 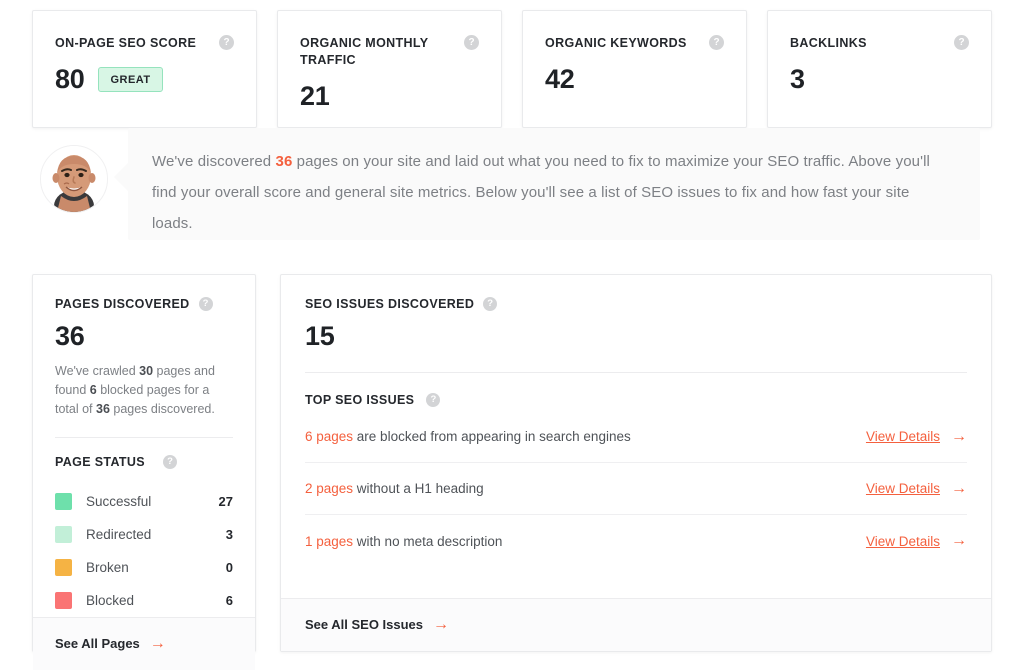 I want to click on status-row-successful: Successful 27, so click(x=144, y=501).